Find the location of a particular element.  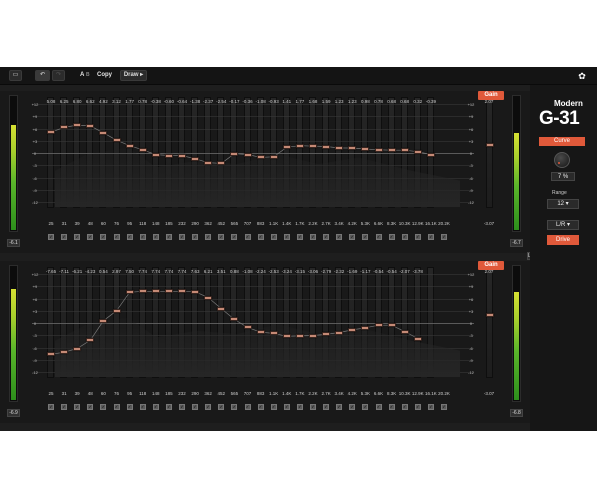

band-gain-value: -1.69 is located at coordinates (352, 272).